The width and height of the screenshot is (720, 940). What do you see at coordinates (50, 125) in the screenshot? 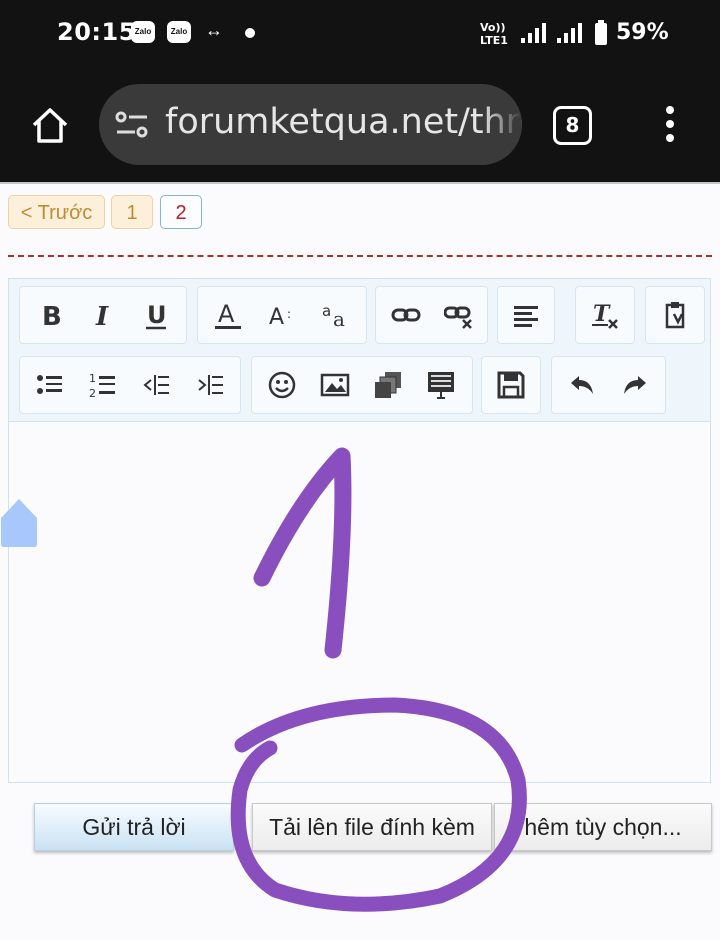
I see `home-icon` at bounding box center [50, 125].